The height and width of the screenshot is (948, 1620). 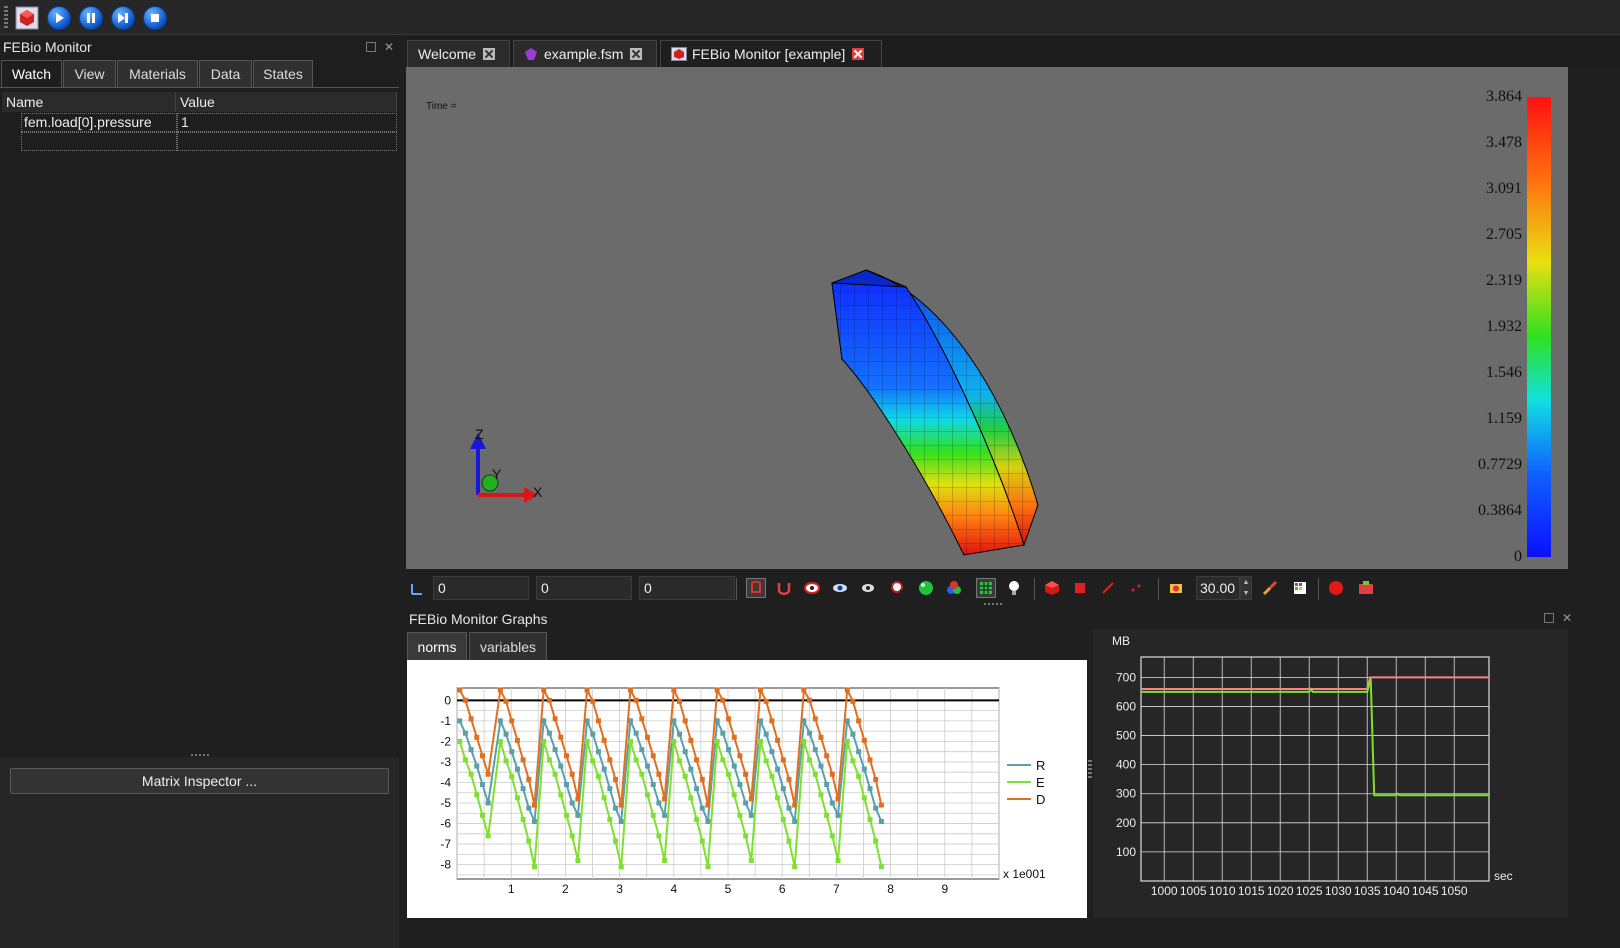 I want to click on toolbar-grip, so click(x=6, y=17).